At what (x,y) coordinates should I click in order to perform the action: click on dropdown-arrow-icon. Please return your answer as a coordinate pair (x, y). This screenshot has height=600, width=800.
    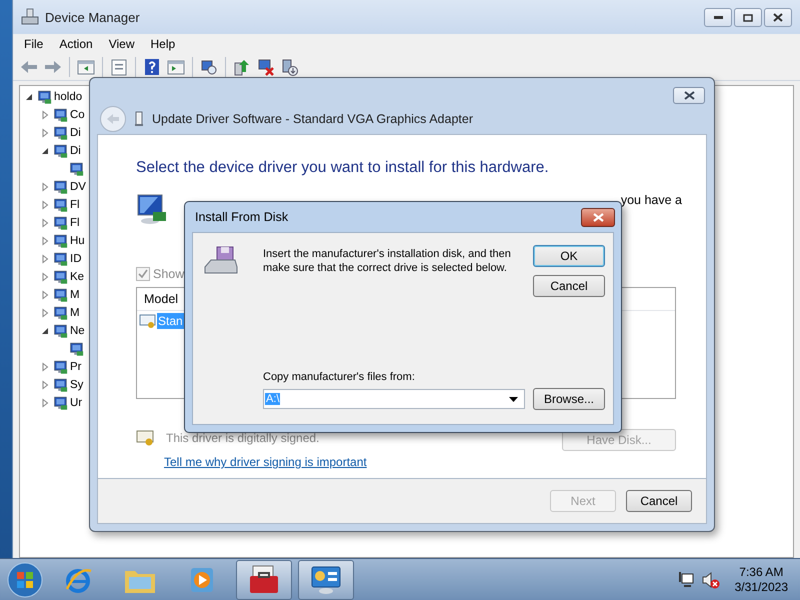
    Looking at the image, I should click on (513, 399).